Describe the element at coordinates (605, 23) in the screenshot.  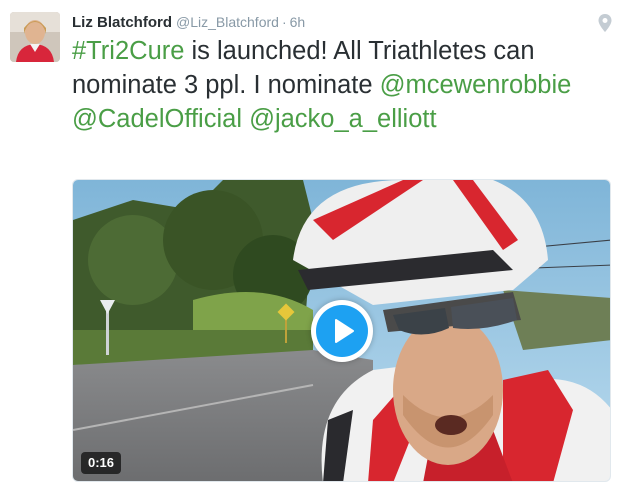
I see `map-pin-icon` at that location.